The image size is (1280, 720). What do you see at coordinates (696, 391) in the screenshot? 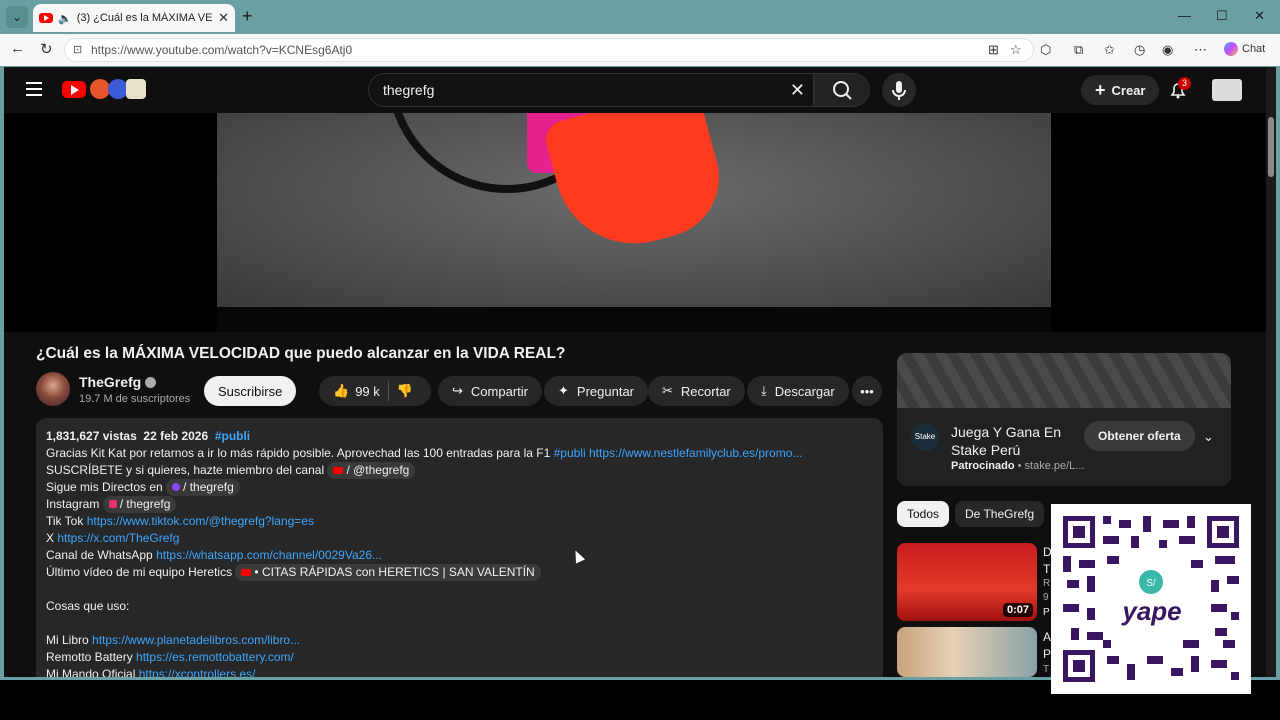
I see `clip-button: ✂ Recortar` at bounding box center [696, 391].